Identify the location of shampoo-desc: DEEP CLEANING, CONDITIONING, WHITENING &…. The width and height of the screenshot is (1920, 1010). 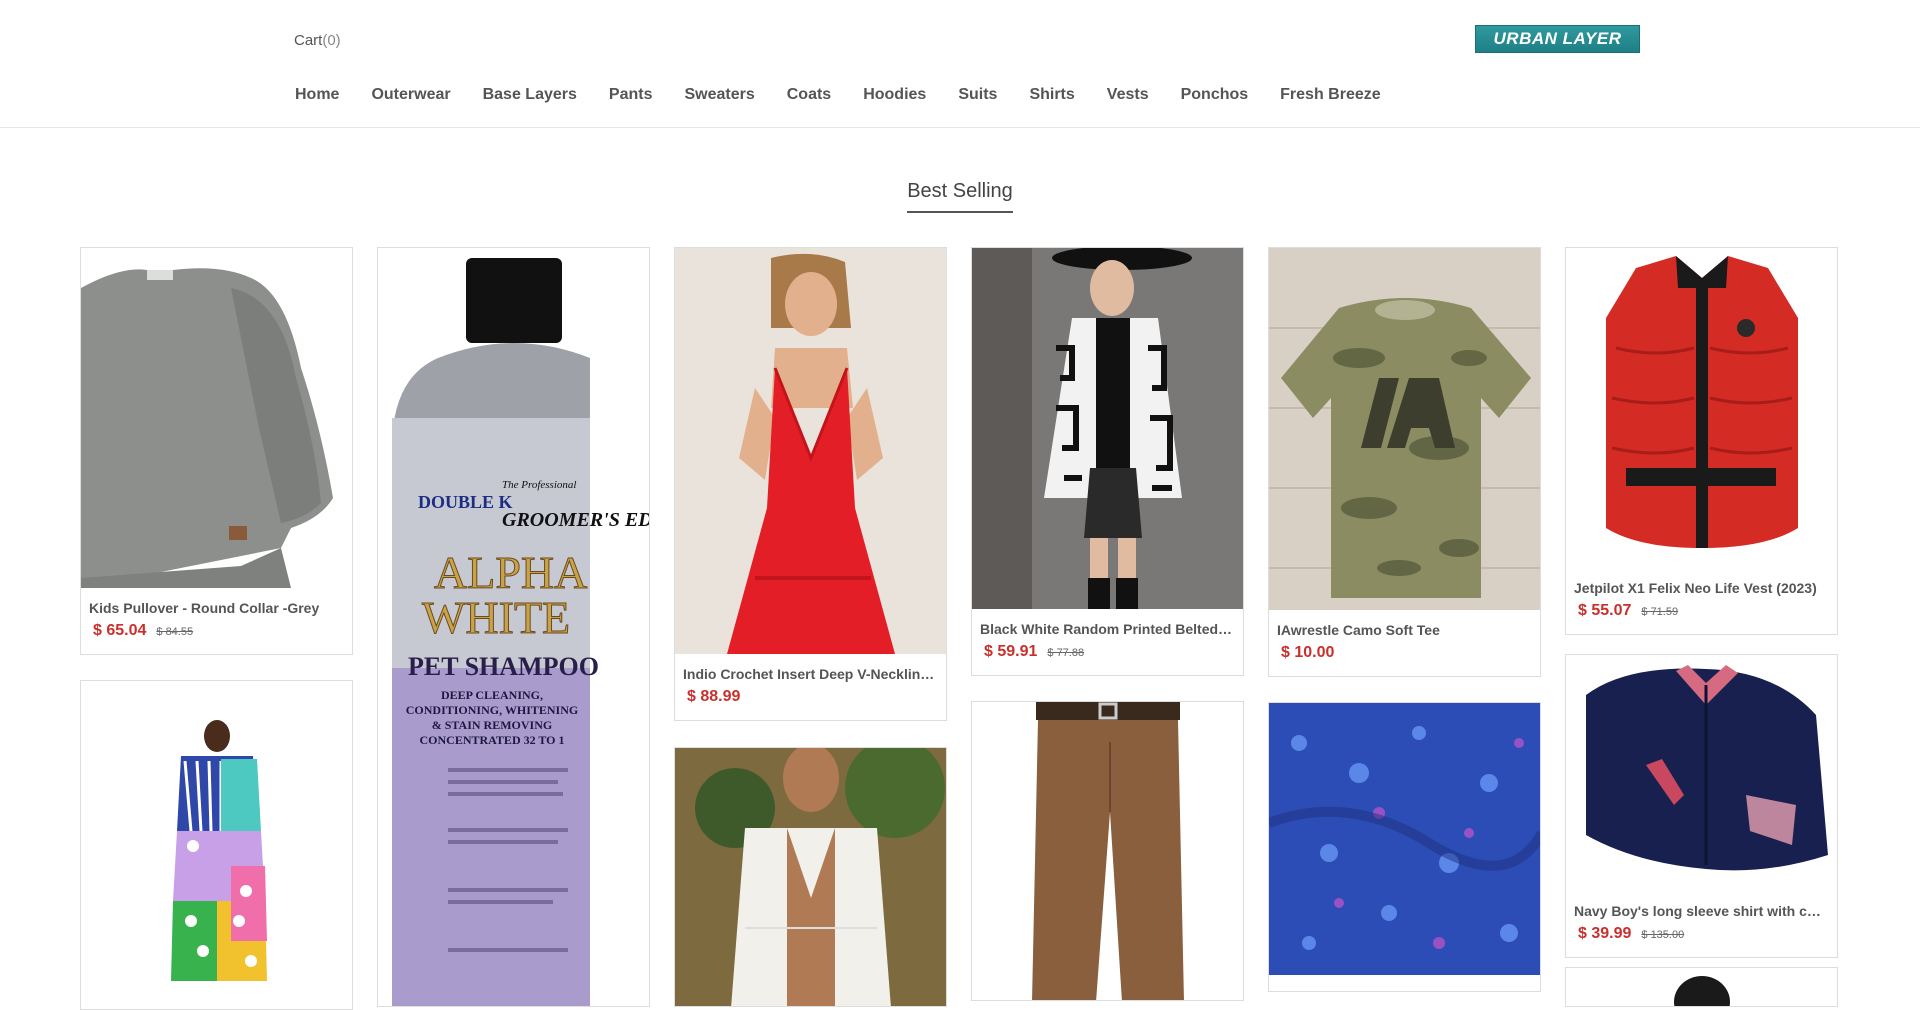
(492, 717).